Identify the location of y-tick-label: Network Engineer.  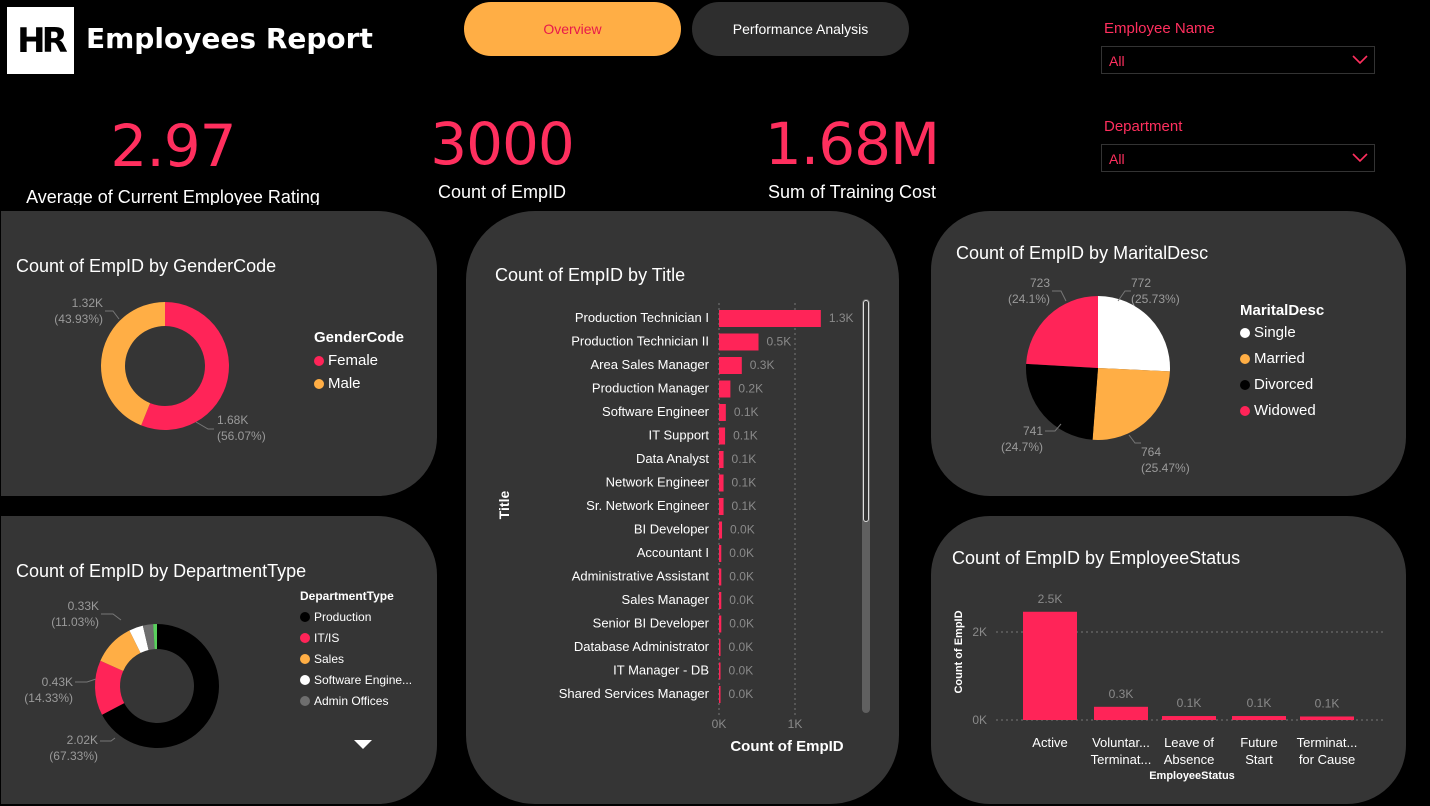
(658, 482).